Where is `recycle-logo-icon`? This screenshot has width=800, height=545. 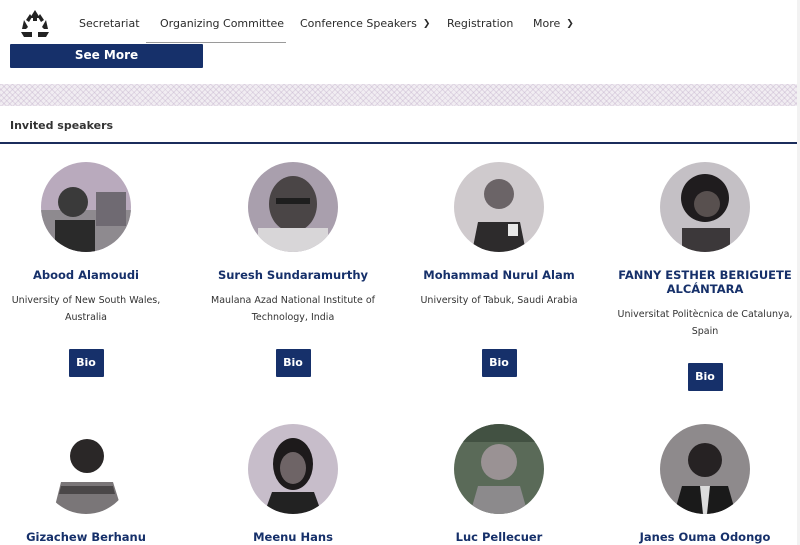
recycle-logo-icon is located at coordinates (35, 24).